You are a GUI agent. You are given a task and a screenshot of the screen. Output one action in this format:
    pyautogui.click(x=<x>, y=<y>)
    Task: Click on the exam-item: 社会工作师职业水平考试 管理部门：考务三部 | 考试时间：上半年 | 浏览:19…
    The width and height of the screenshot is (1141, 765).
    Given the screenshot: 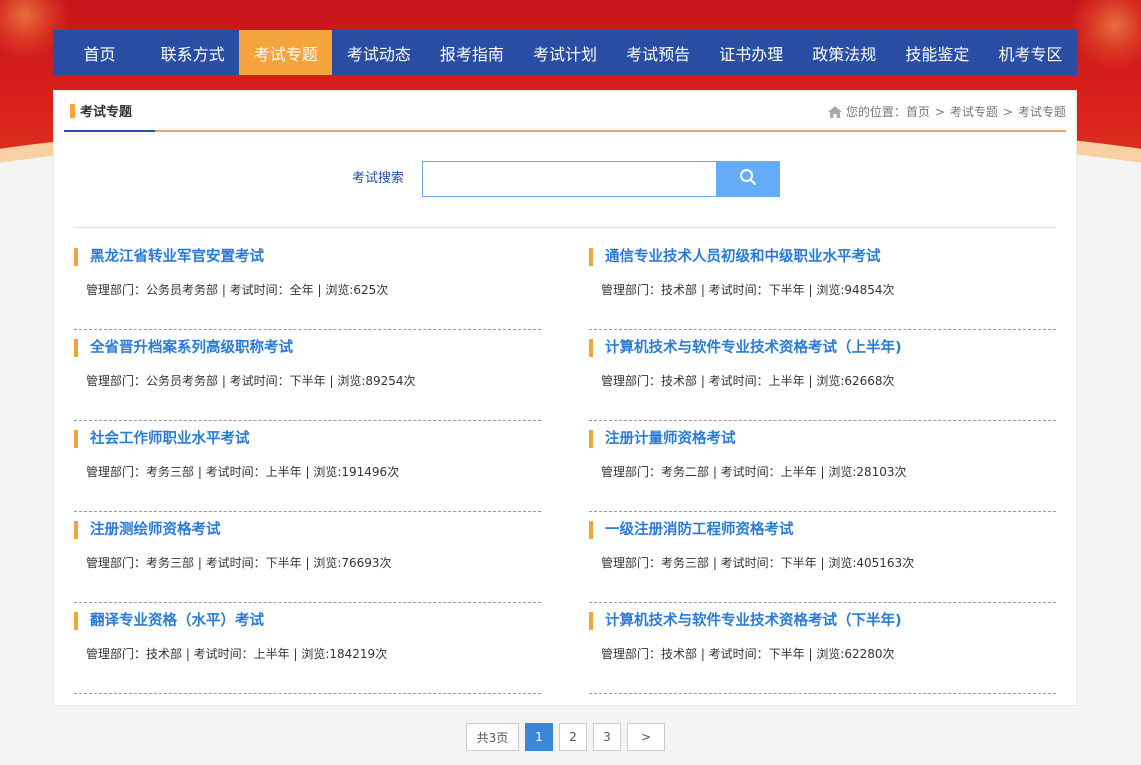 What is the action you would take?
    pyautogui.click(x=307, y=466)
    